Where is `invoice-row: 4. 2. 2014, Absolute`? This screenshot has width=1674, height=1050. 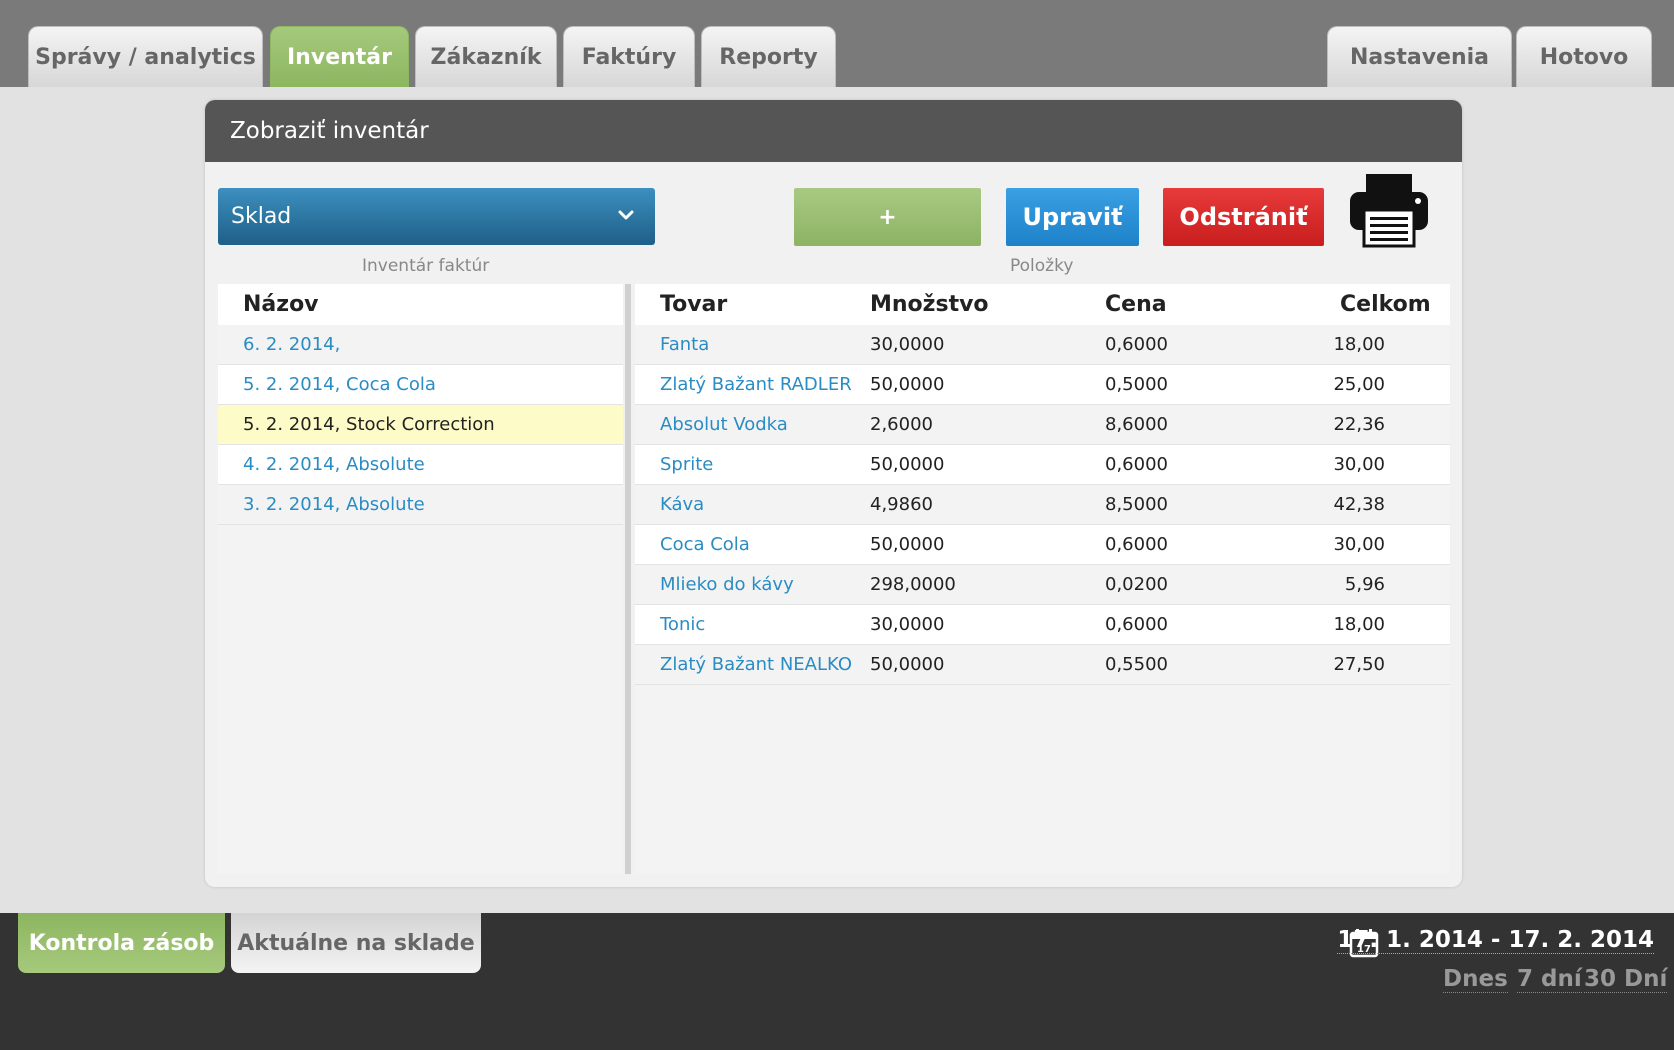 invoice-row: 4. 2. 2014, Absolute is located at coordinates (420, 465).